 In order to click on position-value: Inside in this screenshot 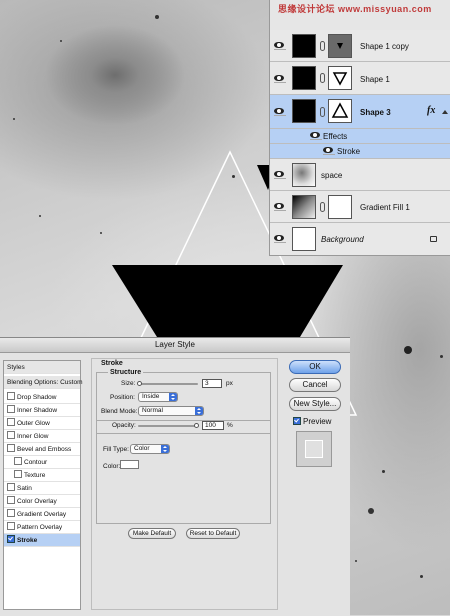, I will do `click(151, 396)`.